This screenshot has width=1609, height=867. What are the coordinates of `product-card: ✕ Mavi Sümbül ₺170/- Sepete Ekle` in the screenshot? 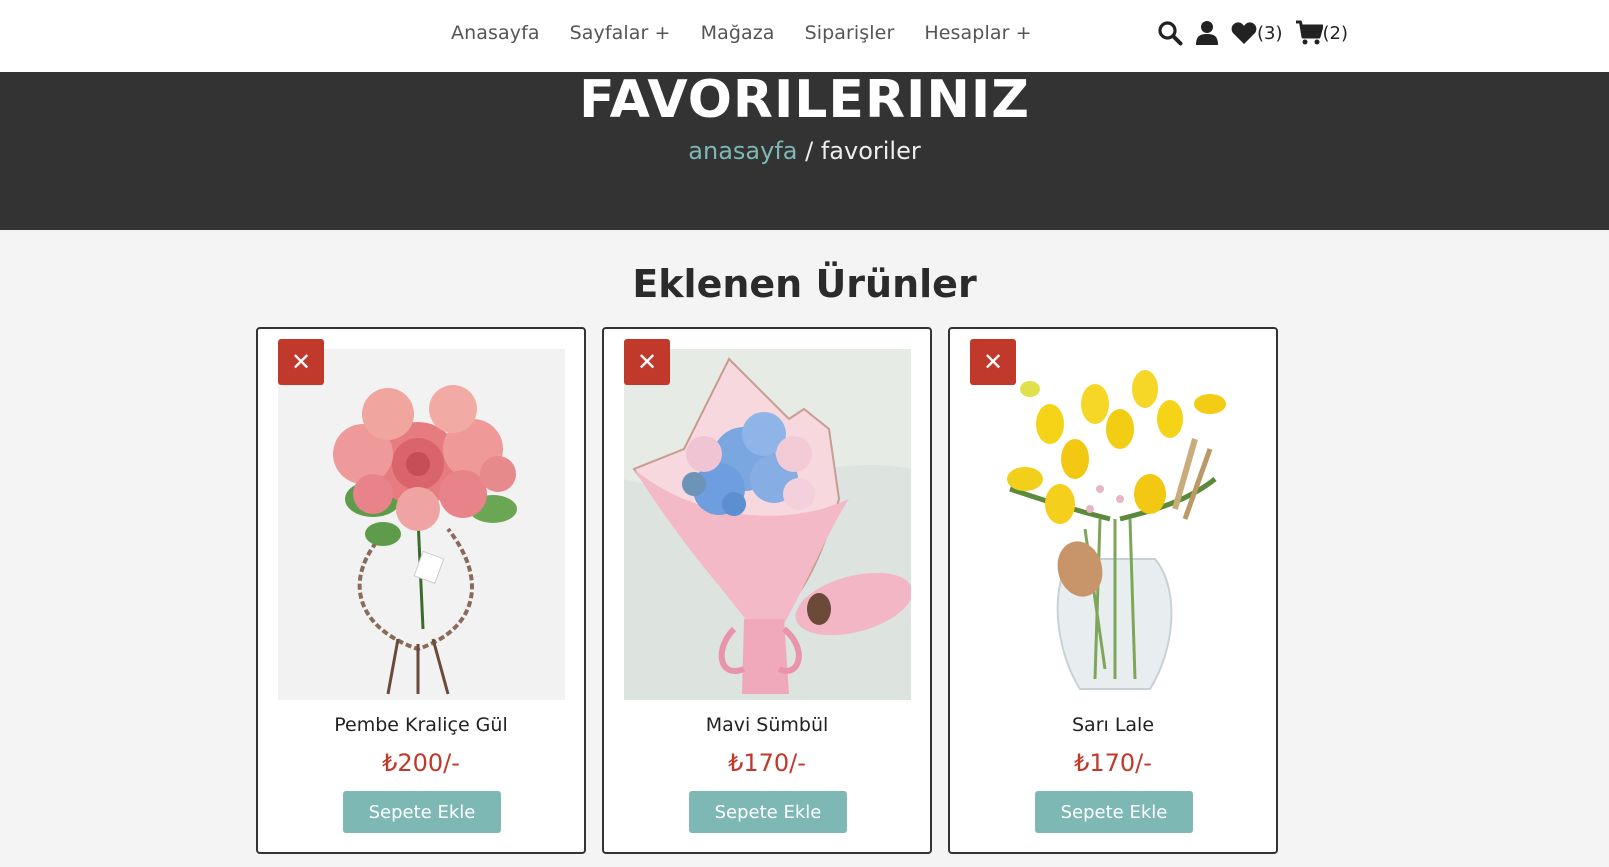 It's located at (767, 590).